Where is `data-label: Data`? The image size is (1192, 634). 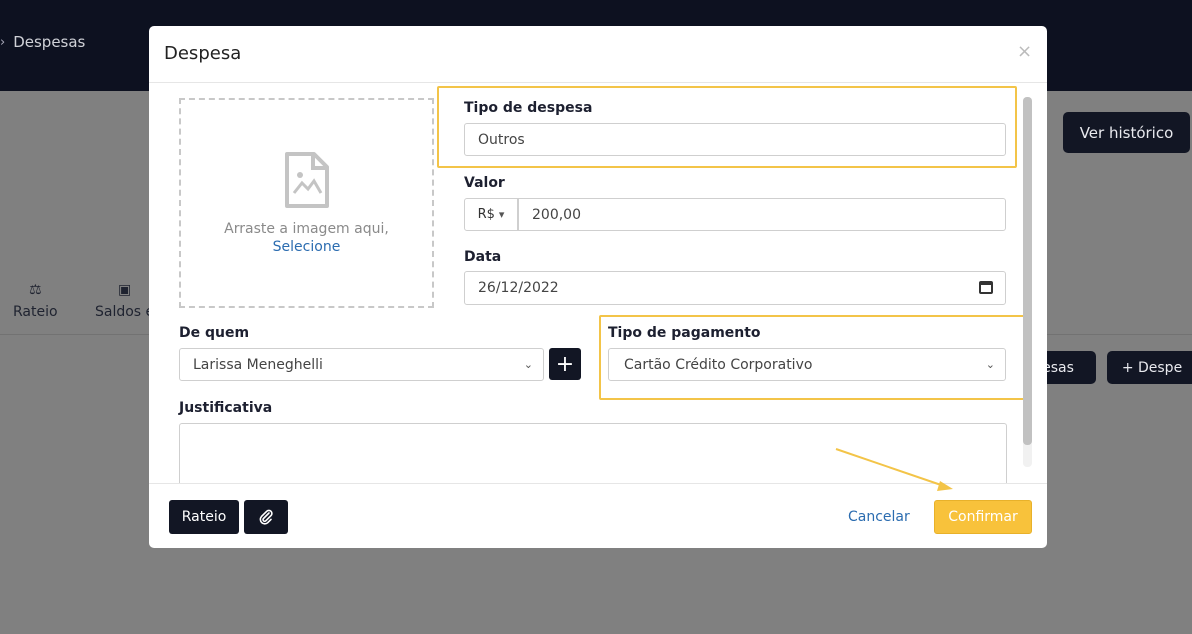
data-label: Data is located at coordinates (483, 257).